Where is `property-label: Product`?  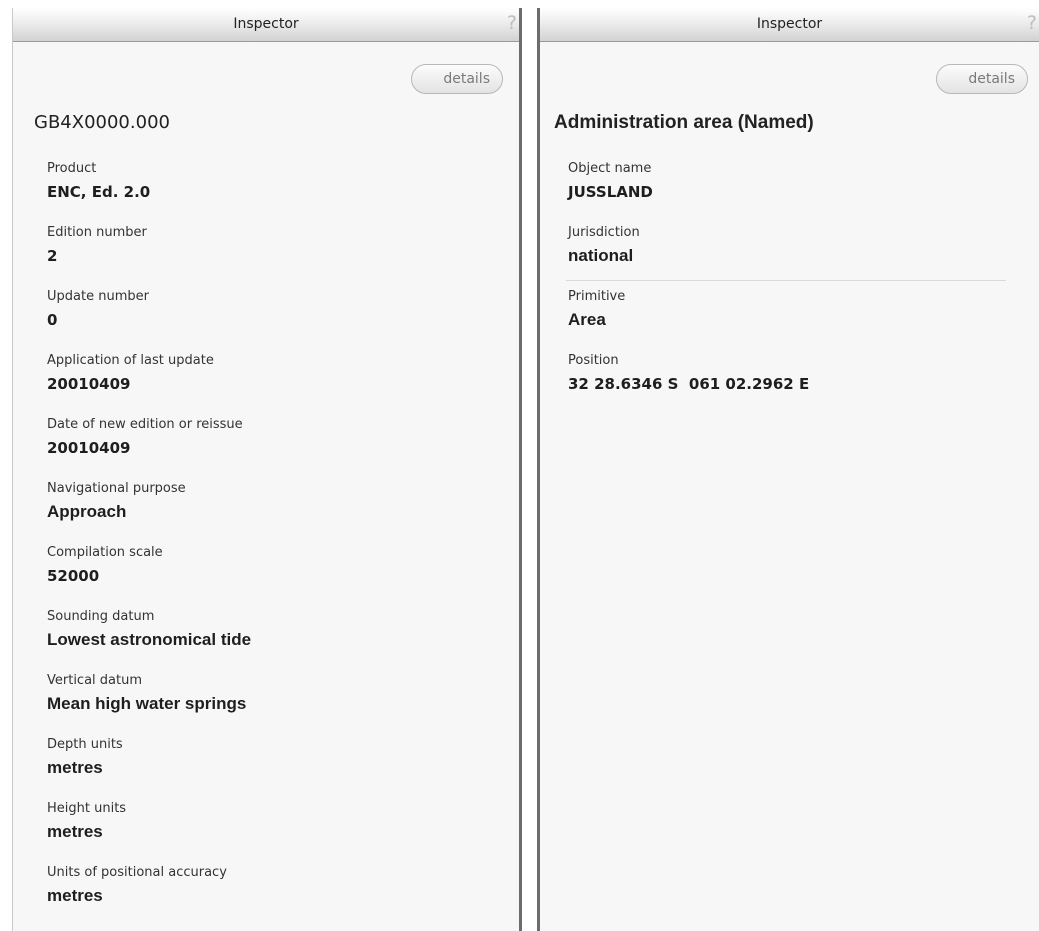 property-label: Product is located at coordinates (72, 168).